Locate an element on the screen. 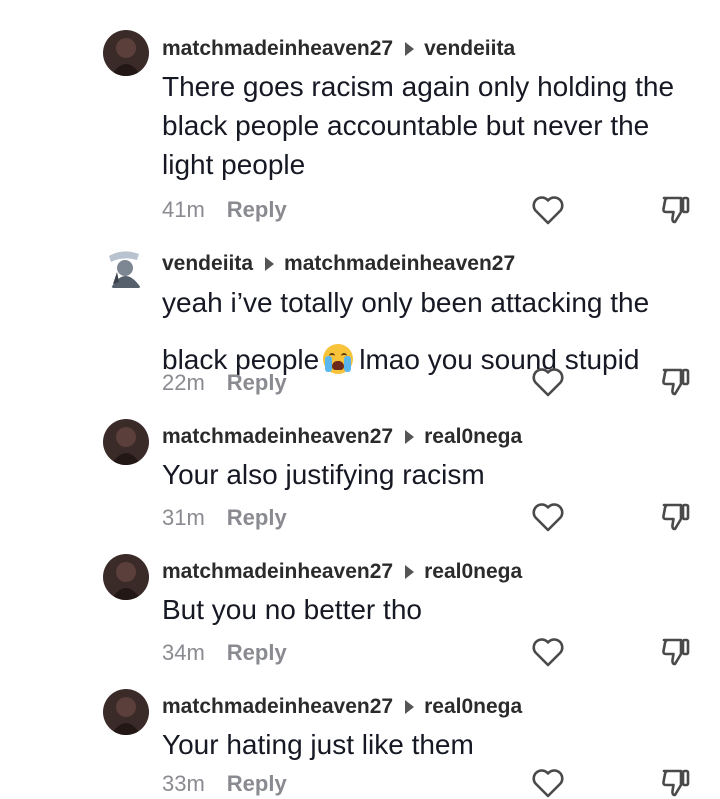 This screenshot has height=799, width=720. comment-header: matchmadeinheaven27 vendeiita is located at coordinates (338, 49).